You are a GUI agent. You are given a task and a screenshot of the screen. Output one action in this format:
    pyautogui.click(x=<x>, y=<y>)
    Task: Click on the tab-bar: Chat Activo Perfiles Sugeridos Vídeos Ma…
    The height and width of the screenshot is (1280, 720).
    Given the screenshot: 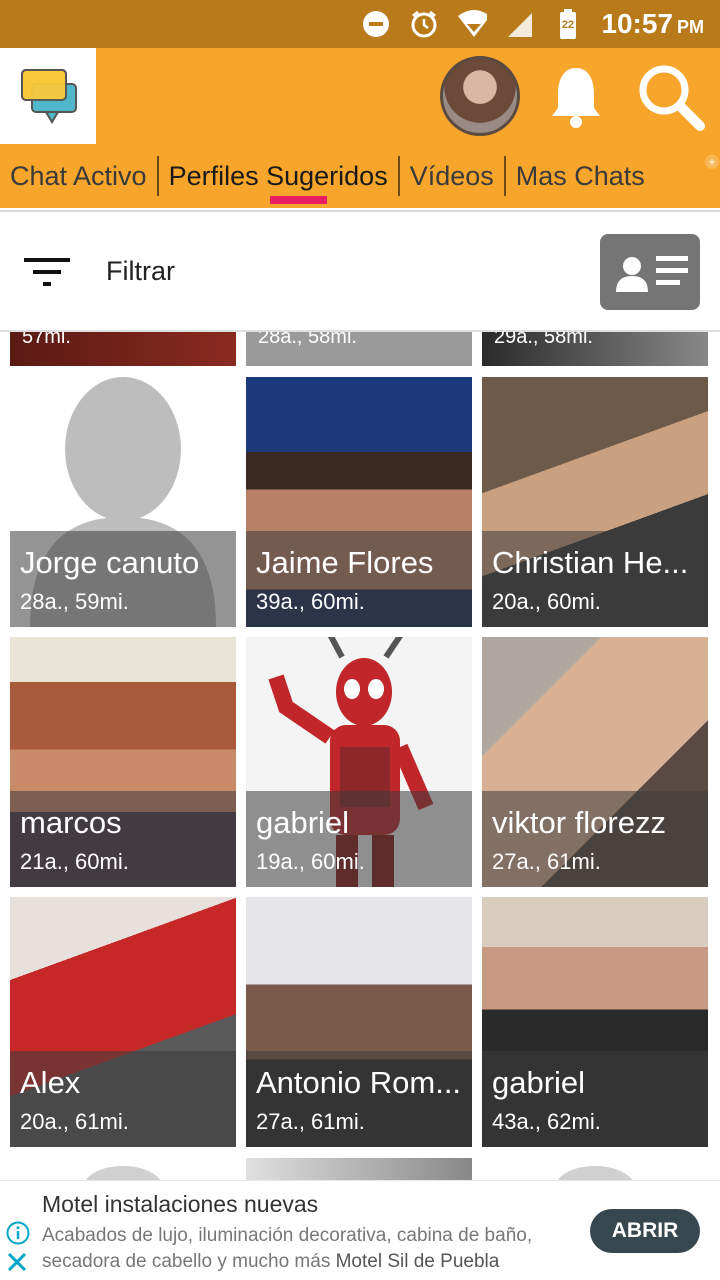 What is the action you would take?
    pyautogui.click(x=360, y=176)
    